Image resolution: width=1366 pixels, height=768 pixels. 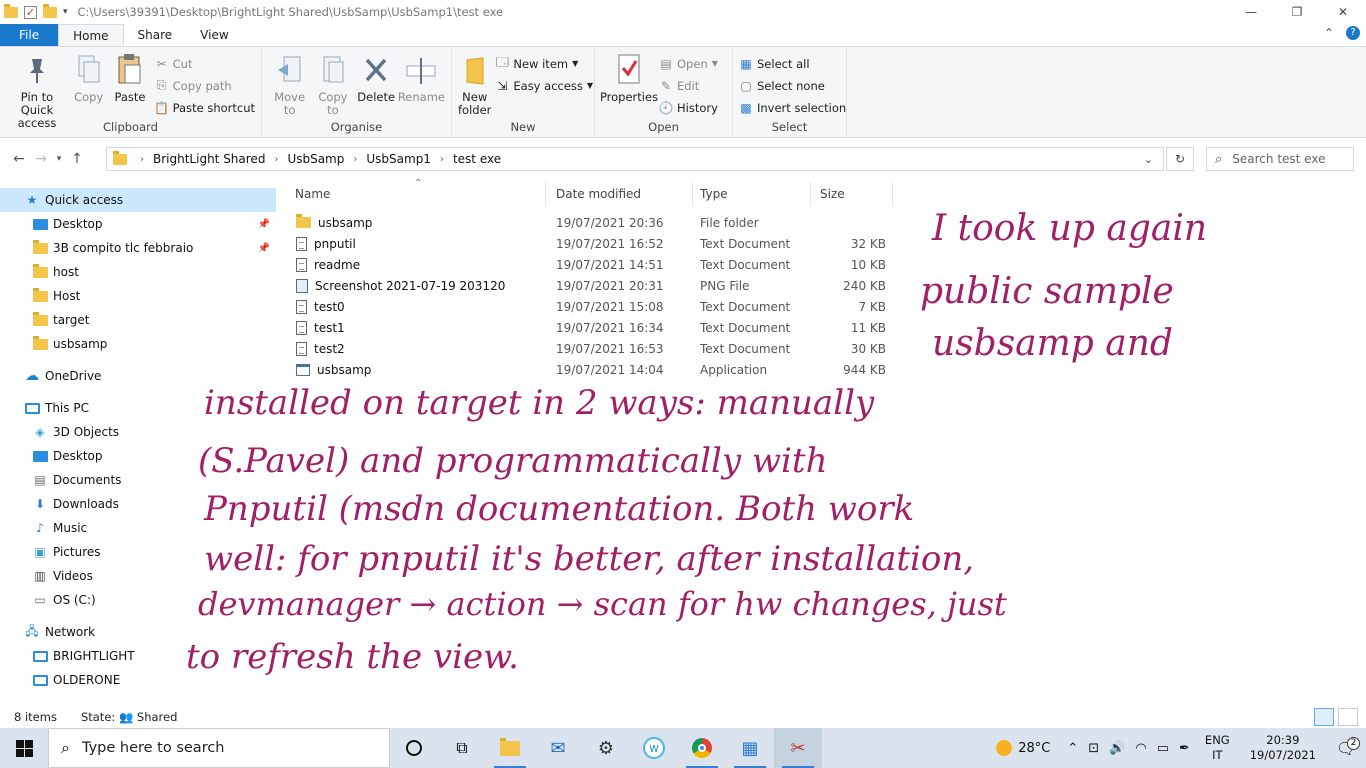 I want to click on forward-arrow-icon: →, so click(x=41, y=159).